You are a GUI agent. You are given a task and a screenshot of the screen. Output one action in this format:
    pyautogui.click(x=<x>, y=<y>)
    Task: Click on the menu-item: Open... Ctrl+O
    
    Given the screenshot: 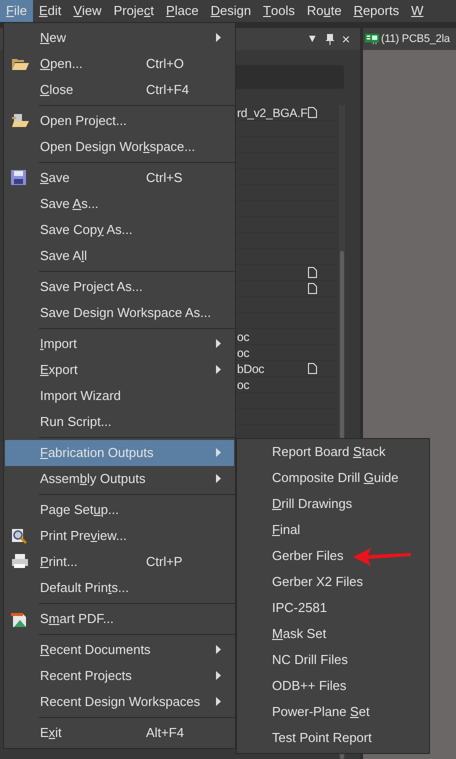 What is the action you would take?
    pyautogui.click(x=119, y=64)
    